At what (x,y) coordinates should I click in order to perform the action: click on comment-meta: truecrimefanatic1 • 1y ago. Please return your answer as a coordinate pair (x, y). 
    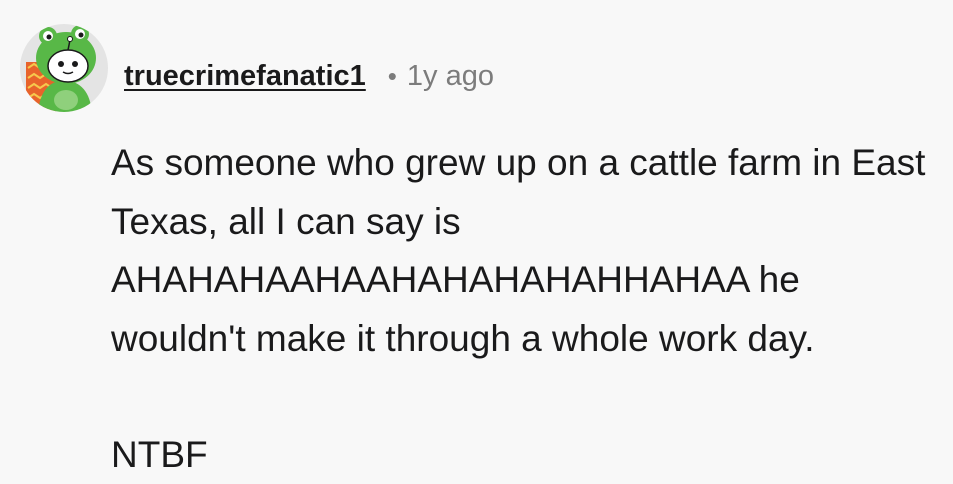
    Looking at the image, I should click on (309, 76).